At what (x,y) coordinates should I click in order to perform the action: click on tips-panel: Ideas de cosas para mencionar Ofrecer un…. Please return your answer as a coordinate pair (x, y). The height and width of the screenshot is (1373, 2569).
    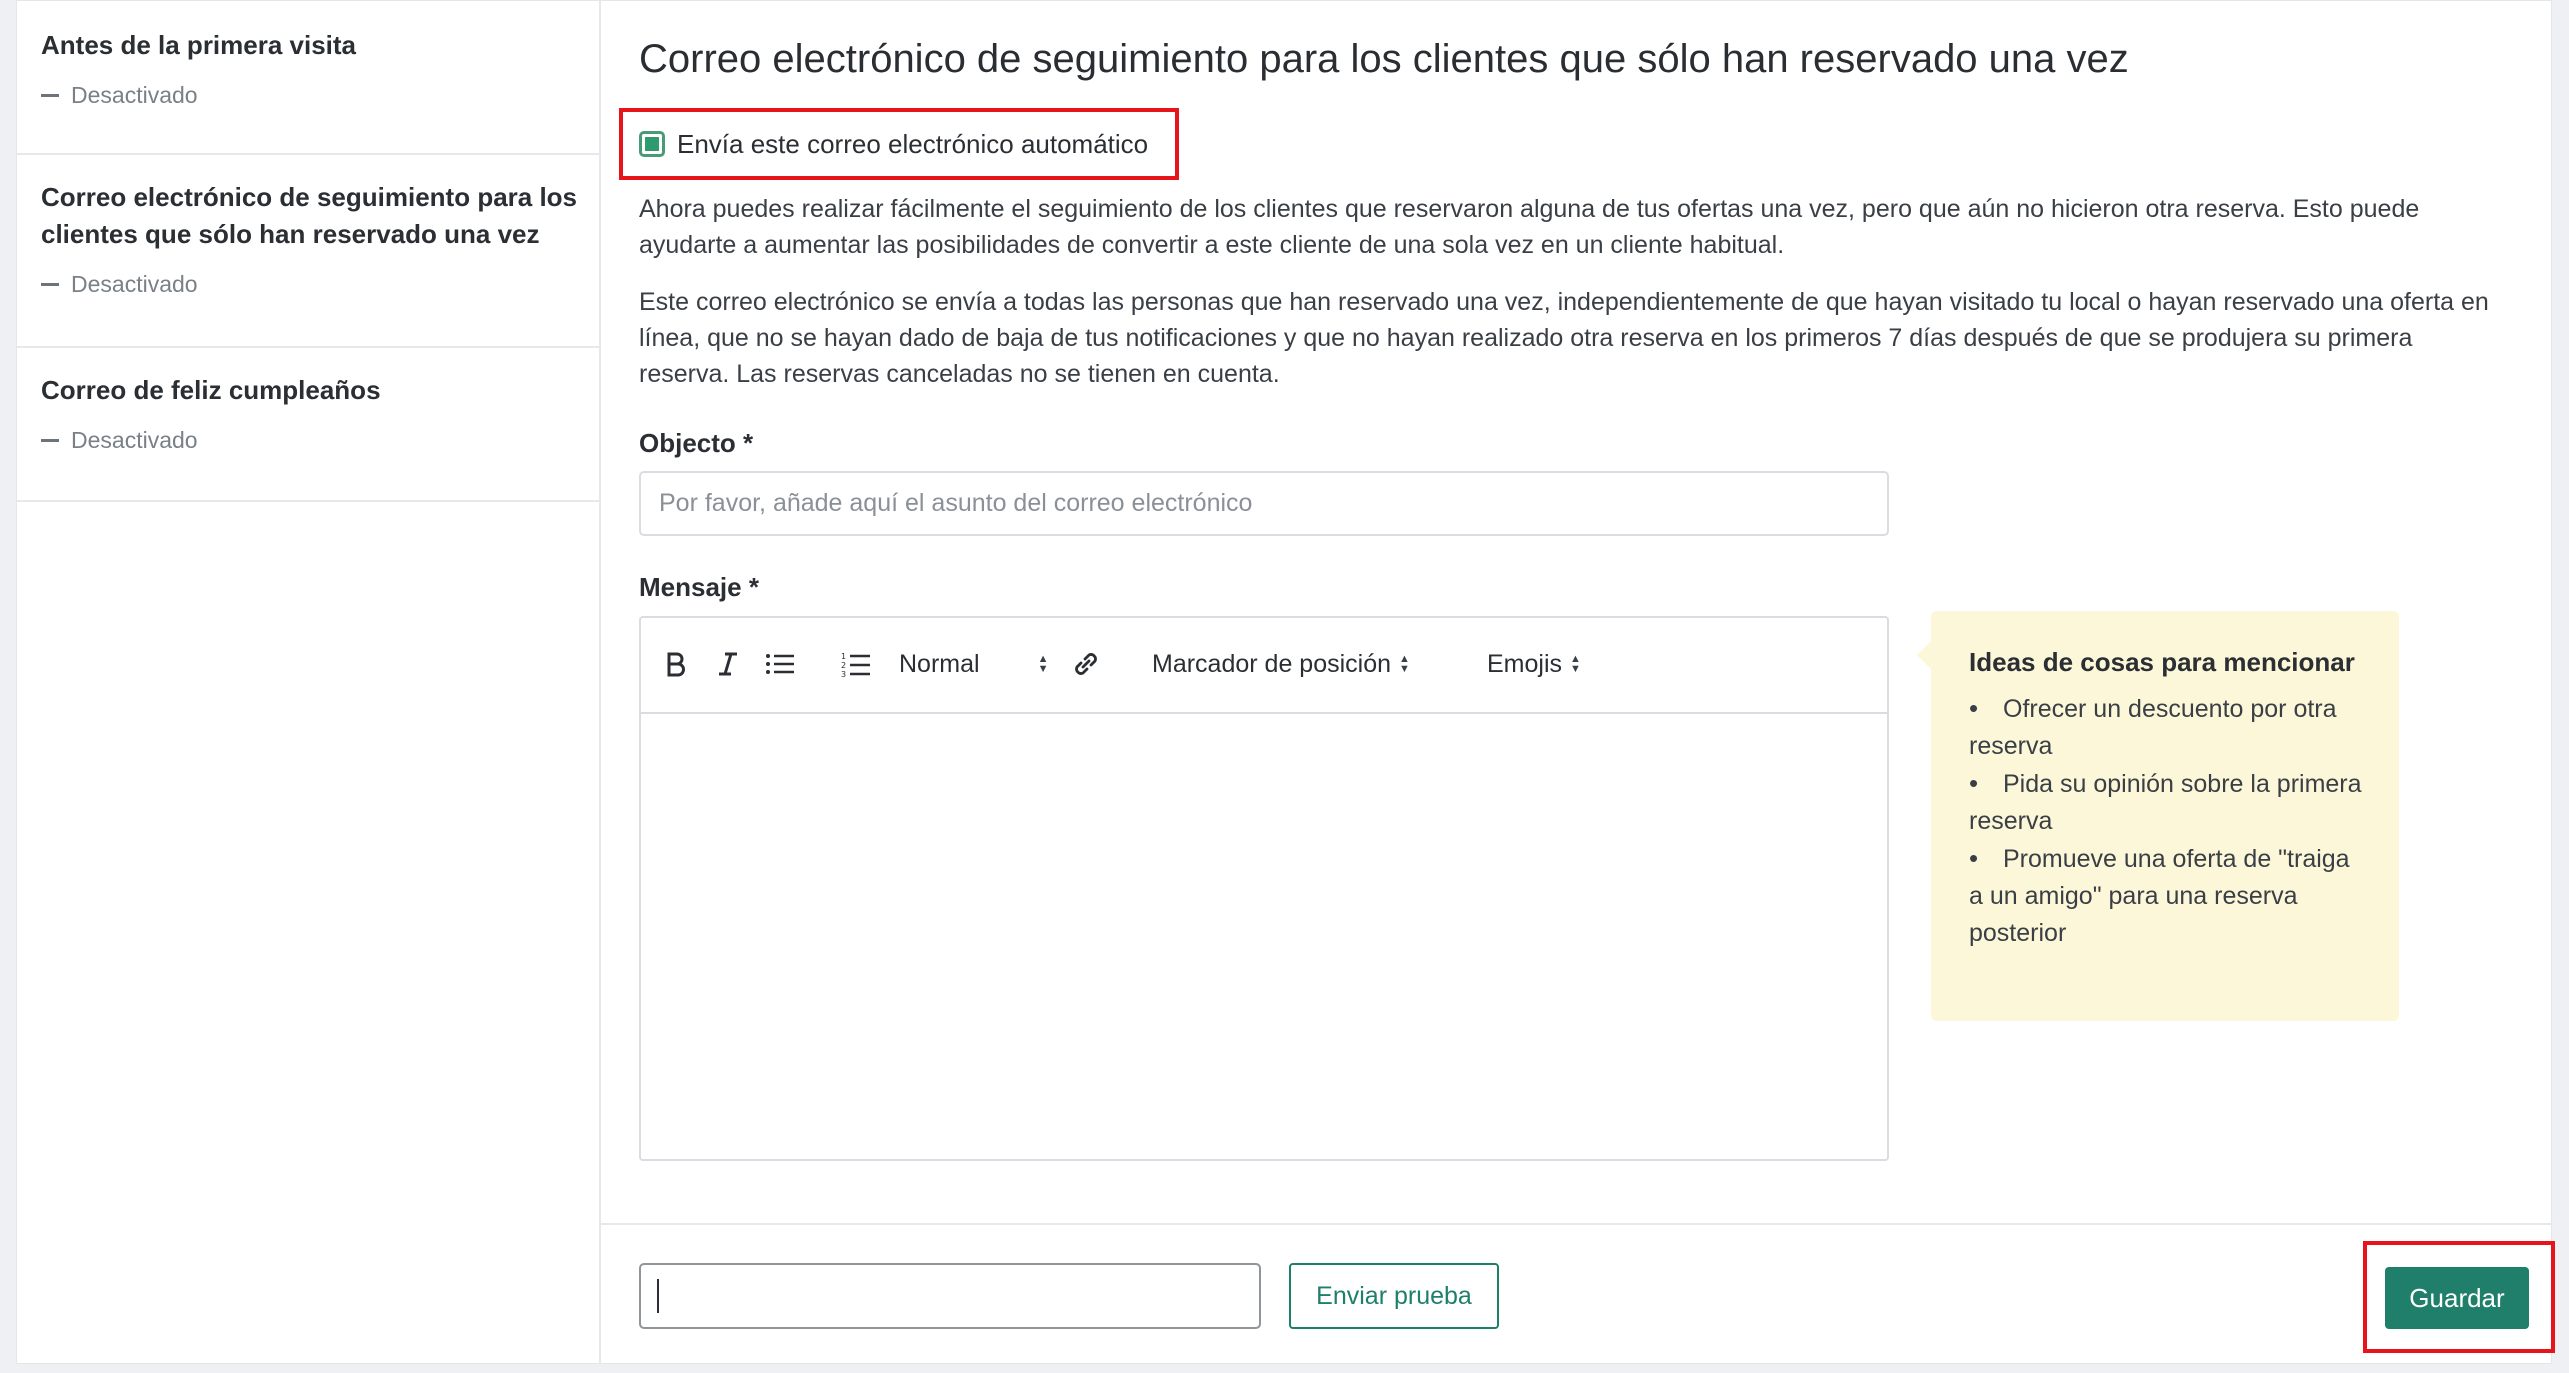
    Looking at the image, I should click on (2158, 816).